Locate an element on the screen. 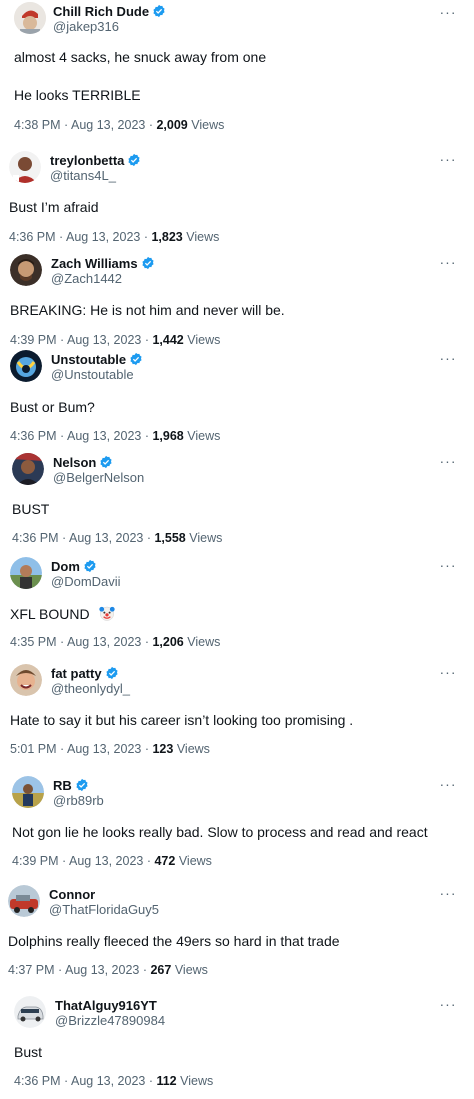 This screenshot has height=1099, width=474. tweet-meta: 4:38 PM · Aug 13, 2023 · 2,009 Views is located at coordinates (119, 125).